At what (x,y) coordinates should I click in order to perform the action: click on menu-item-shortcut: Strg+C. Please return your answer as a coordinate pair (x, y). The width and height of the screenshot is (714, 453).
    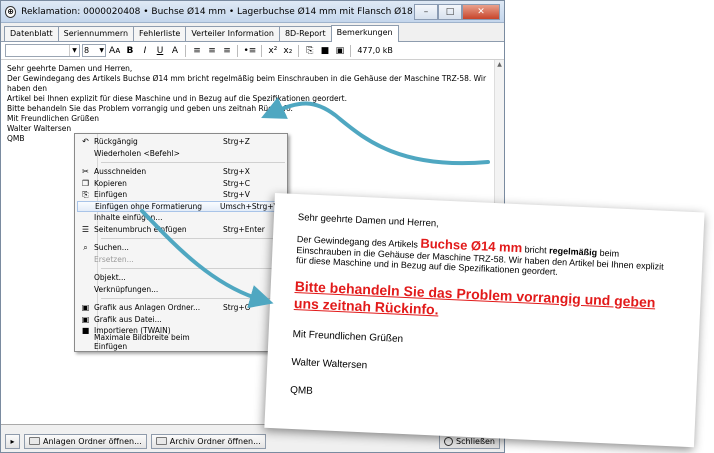
    Looking at the image, I should click on (236, 183).